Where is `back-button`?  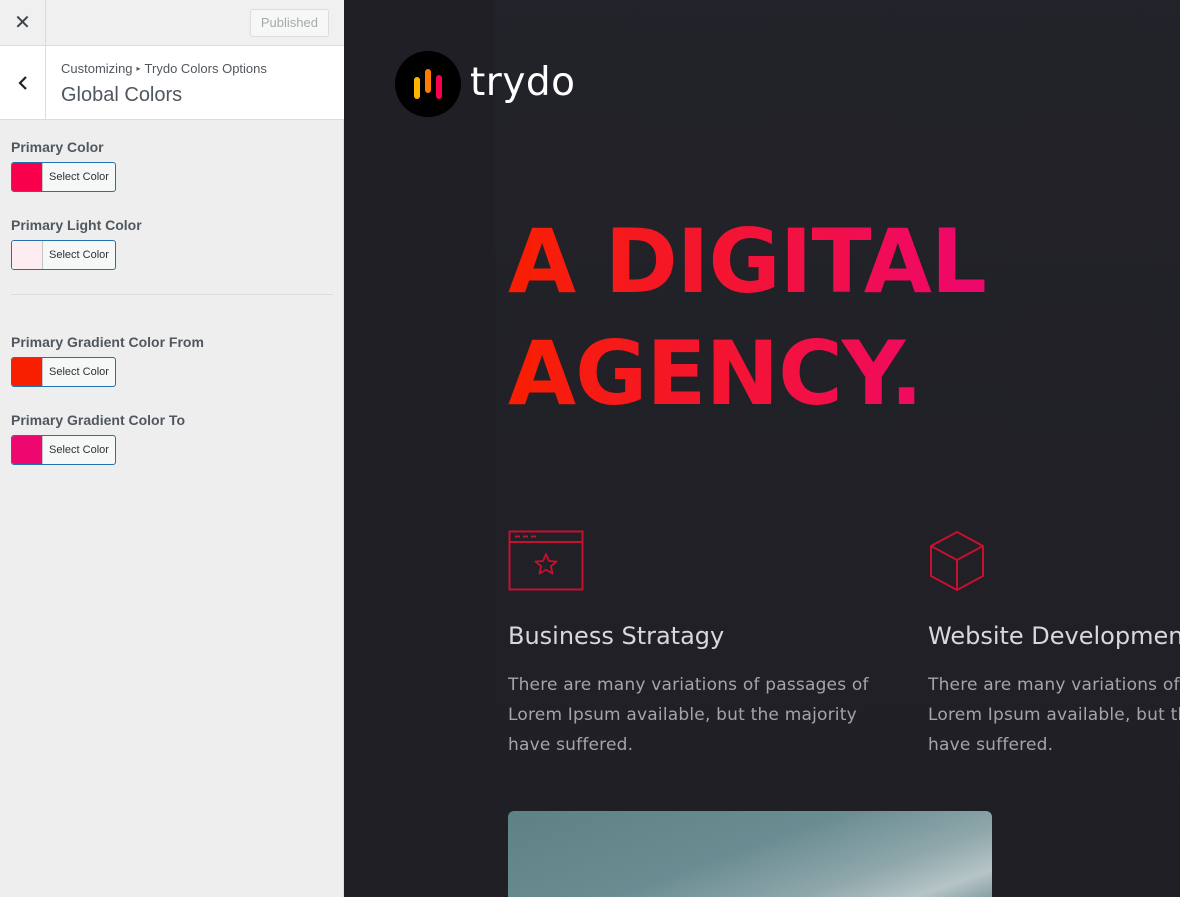
back-button is located at coordinates (23, 82).